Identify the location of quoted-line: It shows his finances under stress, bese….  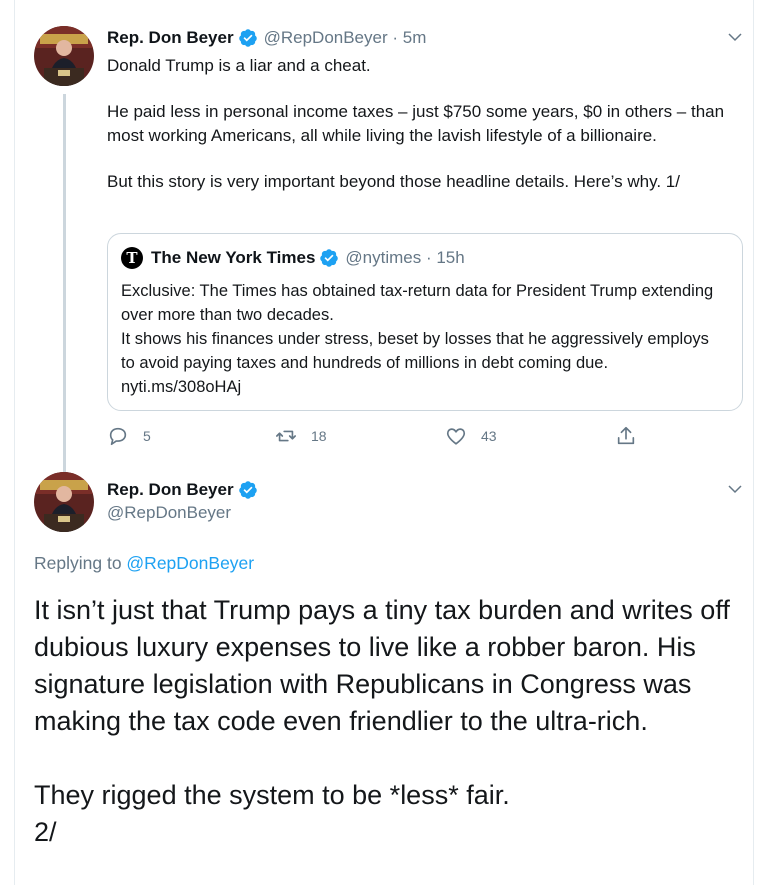
(415, 363).